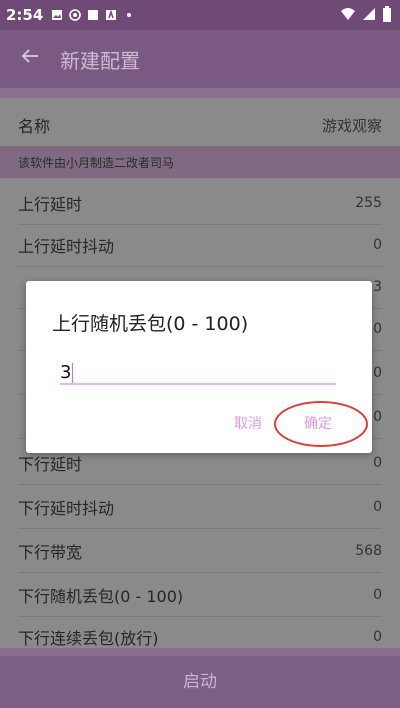 The height and width of the screenshot is (708, 400). Describe the element at coordinates (88, 638) in the screenshot. I see `row-label: 下行连续丢包(放行)` at that location.